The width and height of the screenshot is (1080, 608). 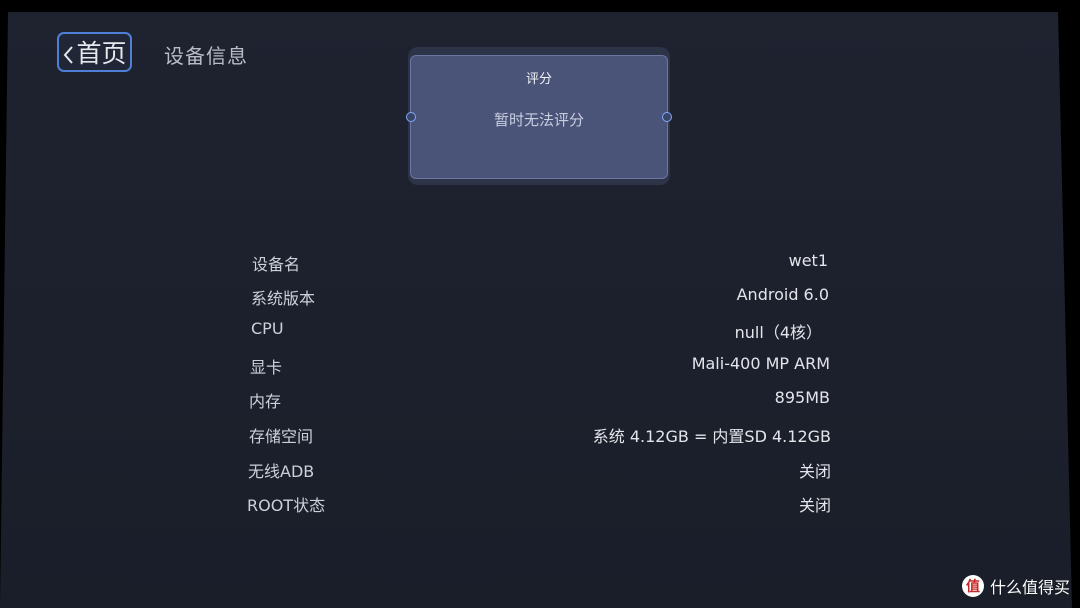 I want to click on card-handle-left, so click(x=411, y=117).